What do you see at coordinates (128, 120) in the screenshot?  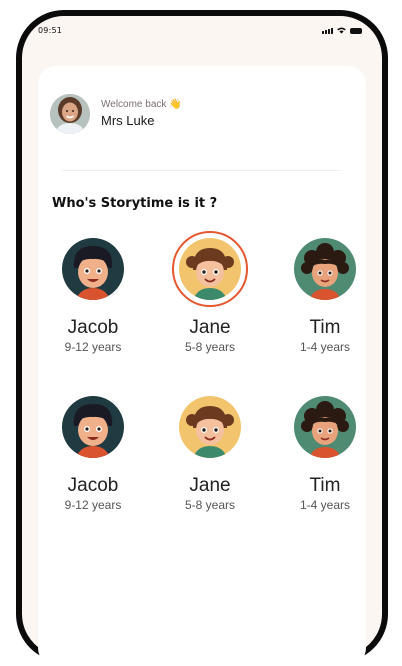 I see `user-name: Mrs Luke` at bounding box center [128, 120].